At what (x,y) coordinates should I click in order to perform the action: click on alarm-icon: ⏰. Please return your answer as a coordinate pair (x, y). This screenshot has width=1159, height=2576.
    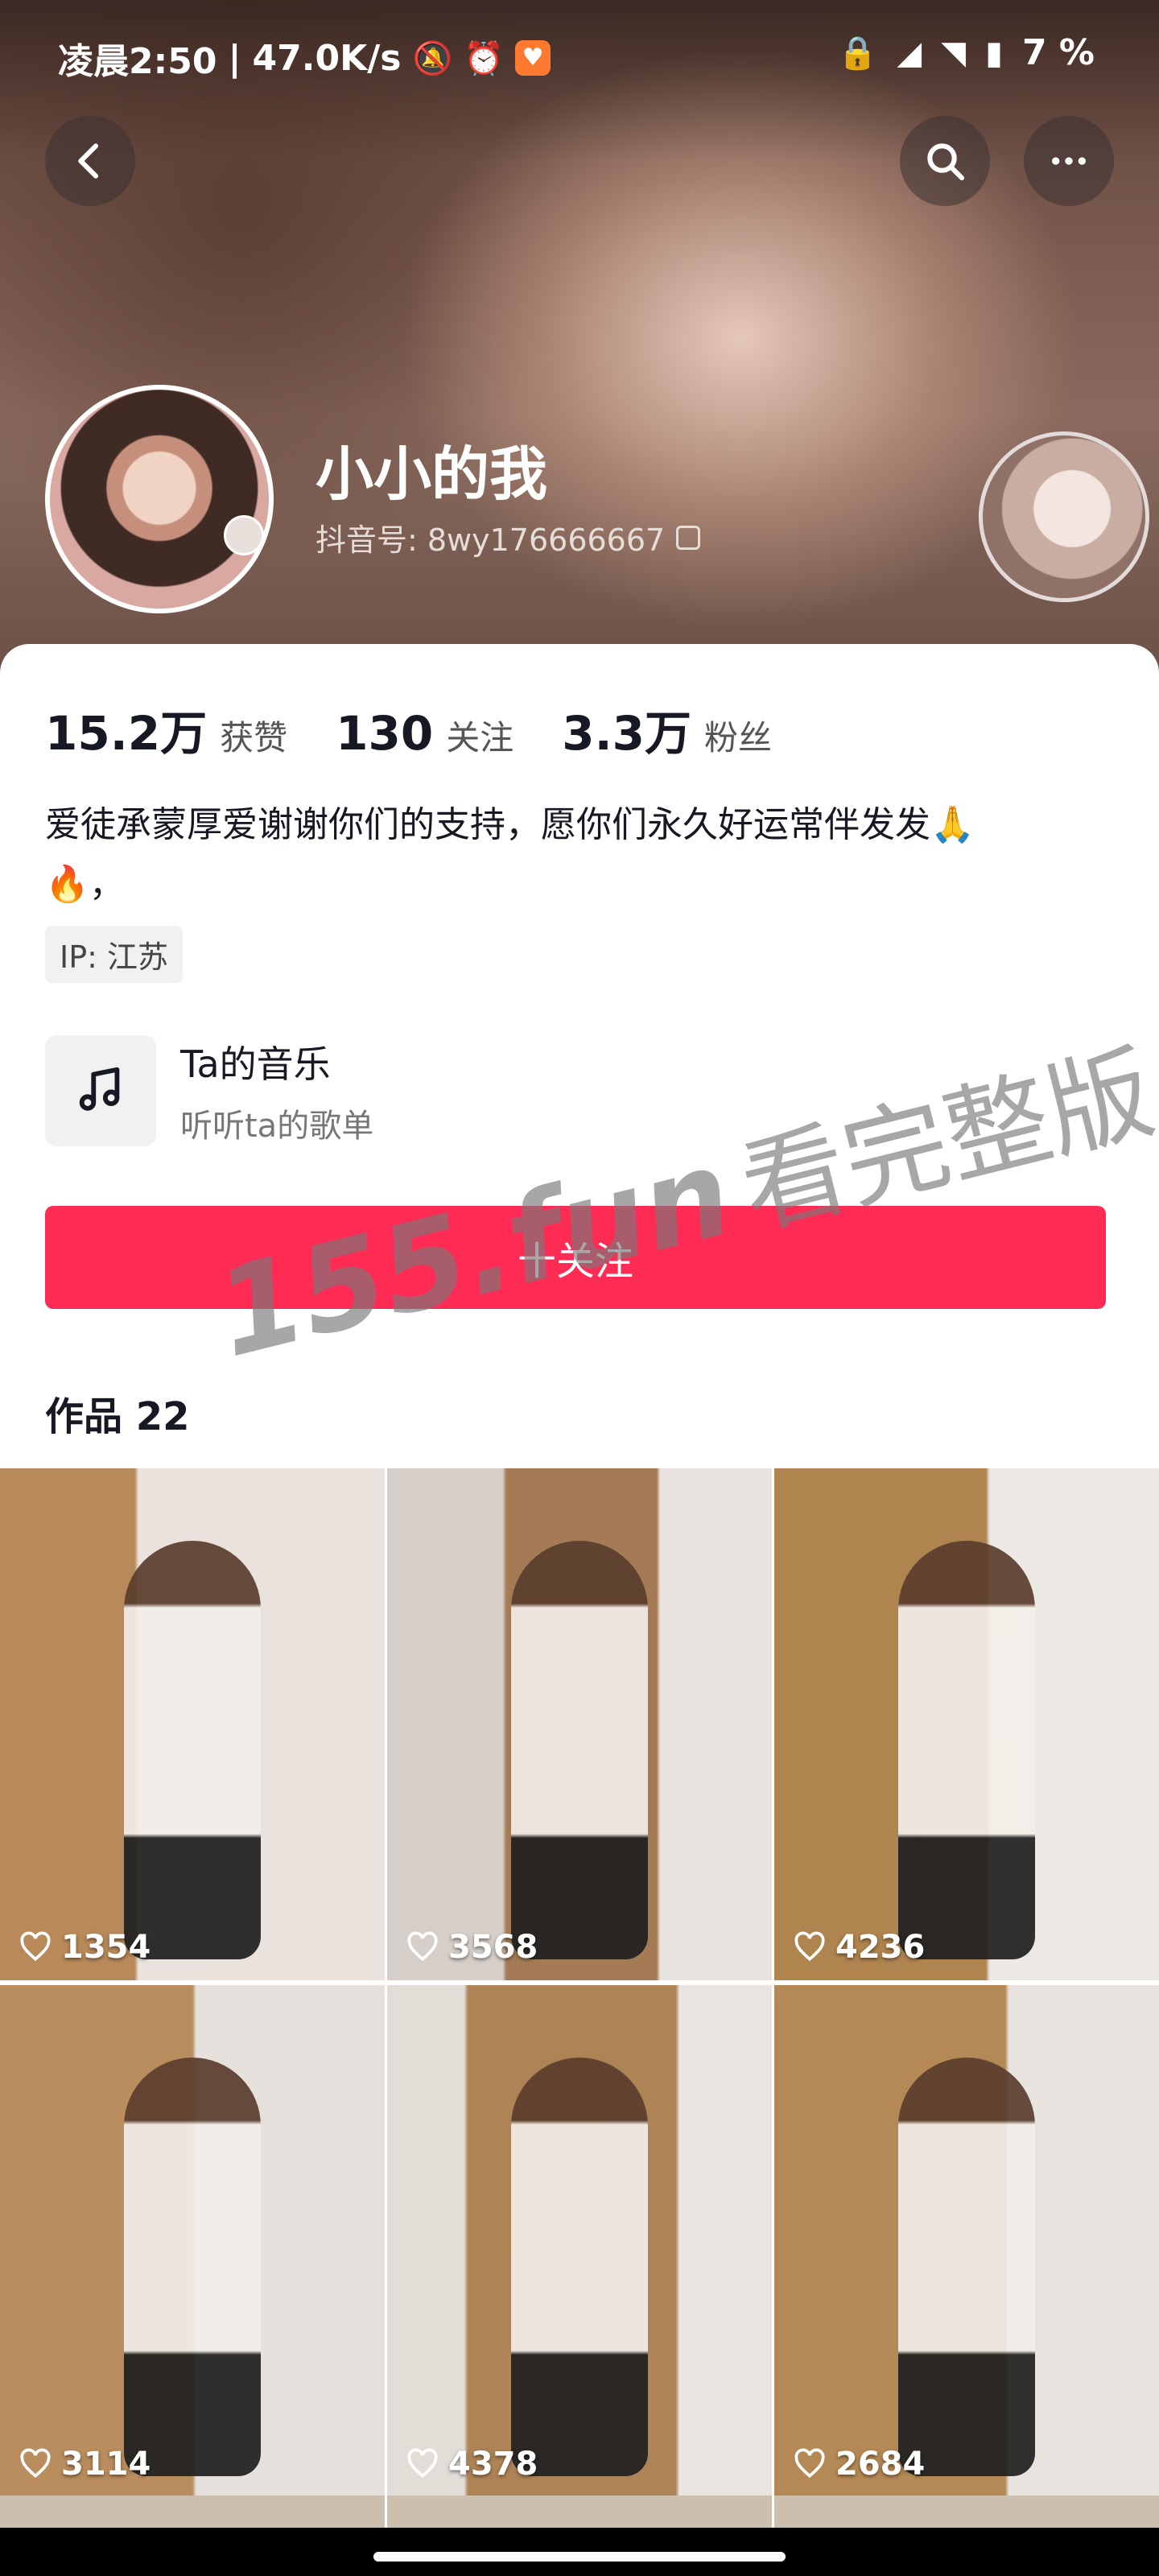
    Looking at the image, I should click on (484, 58).